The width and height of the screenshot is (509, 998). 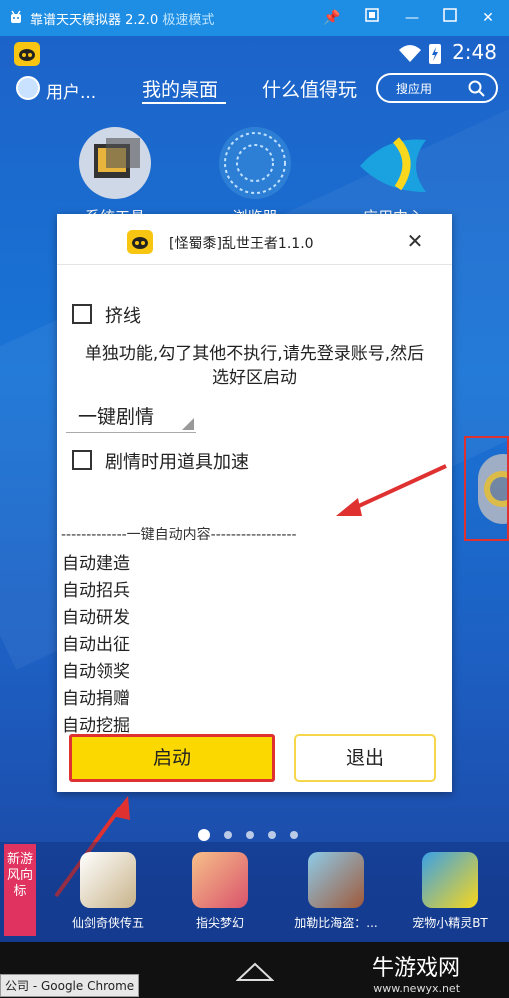 What do you see at coordinates (82, 460) in the screenshot?
I see `props-speedup-checkbox` at bounding box center [82, 460].